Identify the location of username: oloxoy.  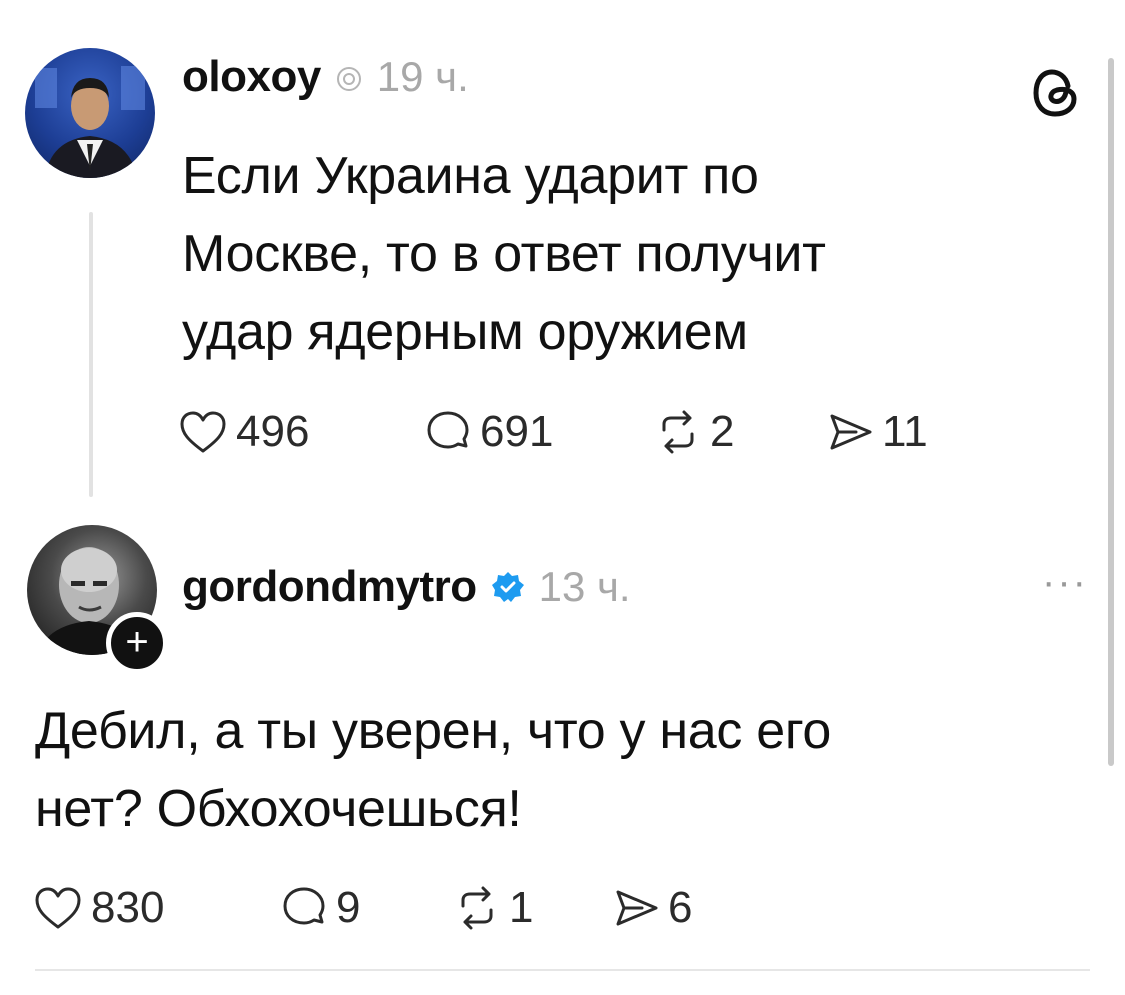
(251, 77).